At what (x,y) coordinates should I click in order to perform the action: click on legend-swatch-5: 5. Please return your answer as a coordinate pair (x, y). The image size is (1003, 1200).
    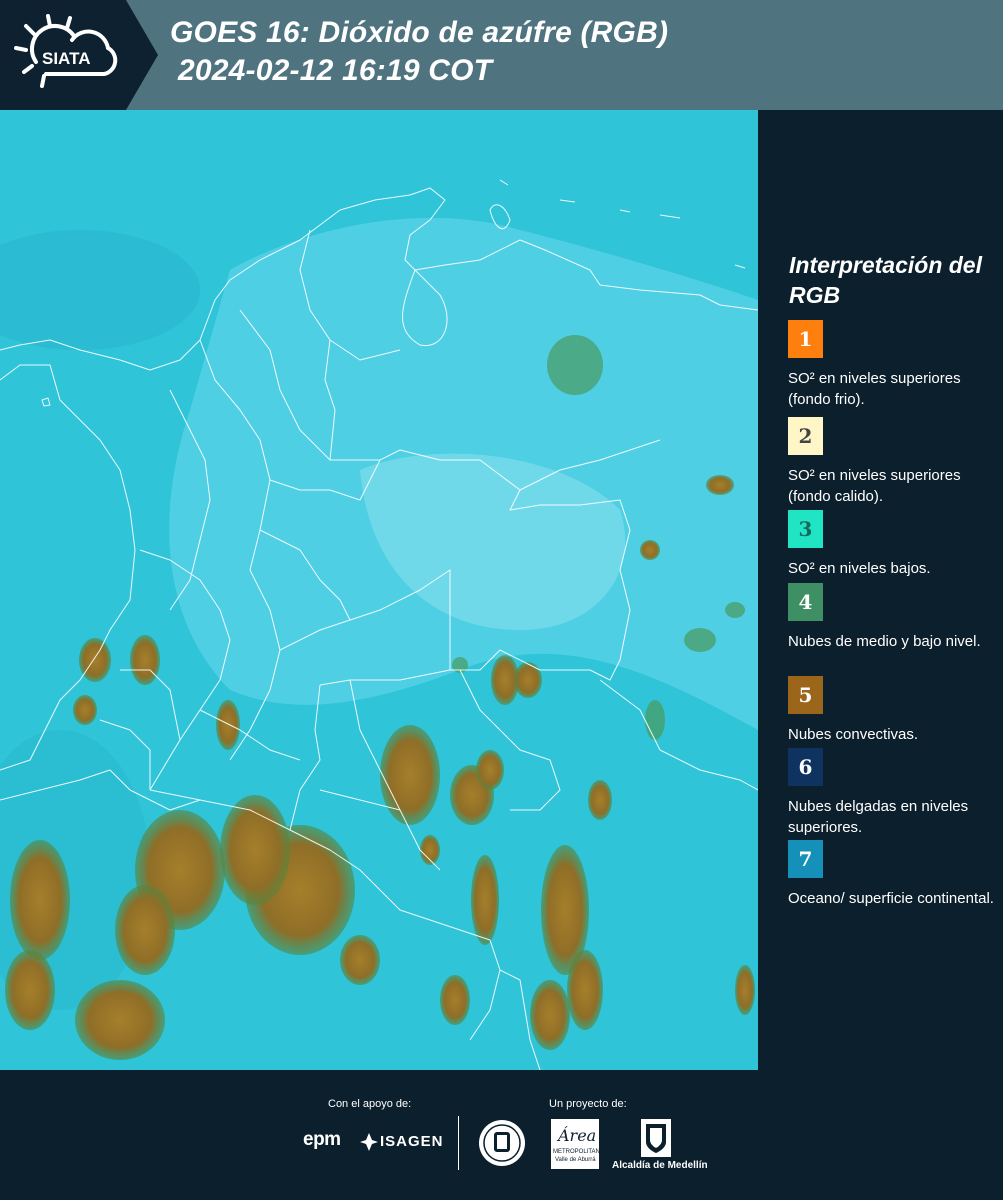
    Looking at the image, I should click on (805, 695).